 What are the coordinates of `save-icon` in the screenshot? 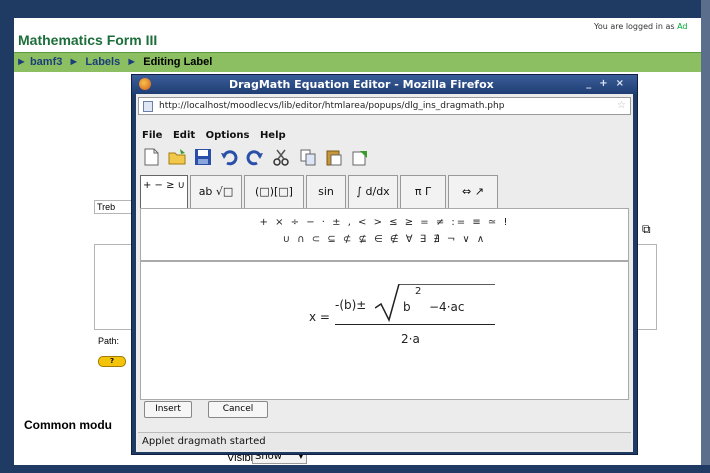 It's located at (203, 157).